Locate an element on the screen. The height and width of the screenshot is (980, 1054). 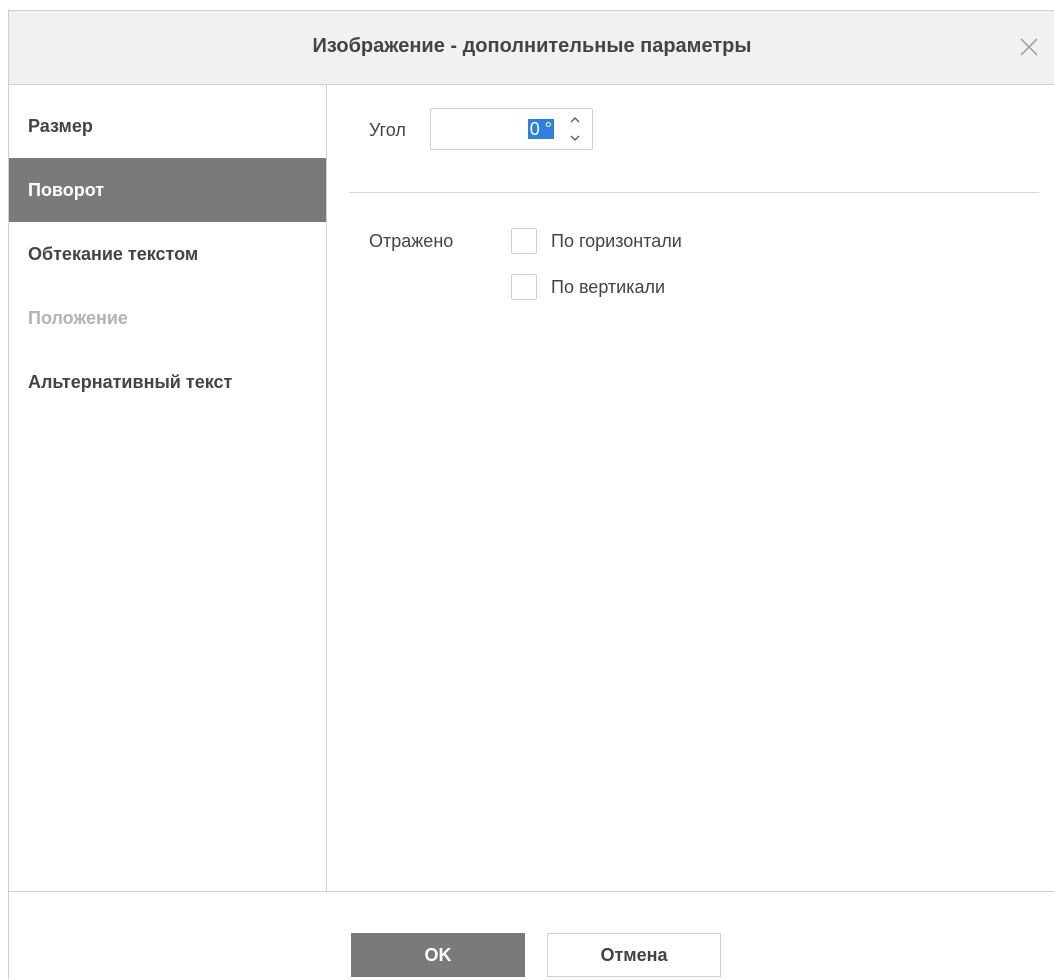
close-button is located at coordinates (1029, 47).